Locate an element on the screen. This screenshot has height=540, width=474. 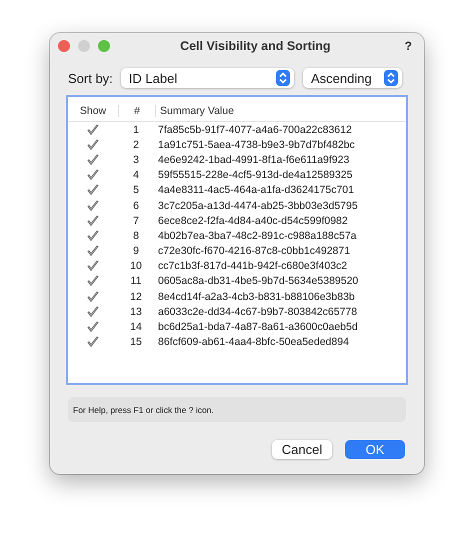
table-cell-text: 0605ac8a-db31-4be5-9b7d-5634e5389520 is located at coordinates (258, 281).